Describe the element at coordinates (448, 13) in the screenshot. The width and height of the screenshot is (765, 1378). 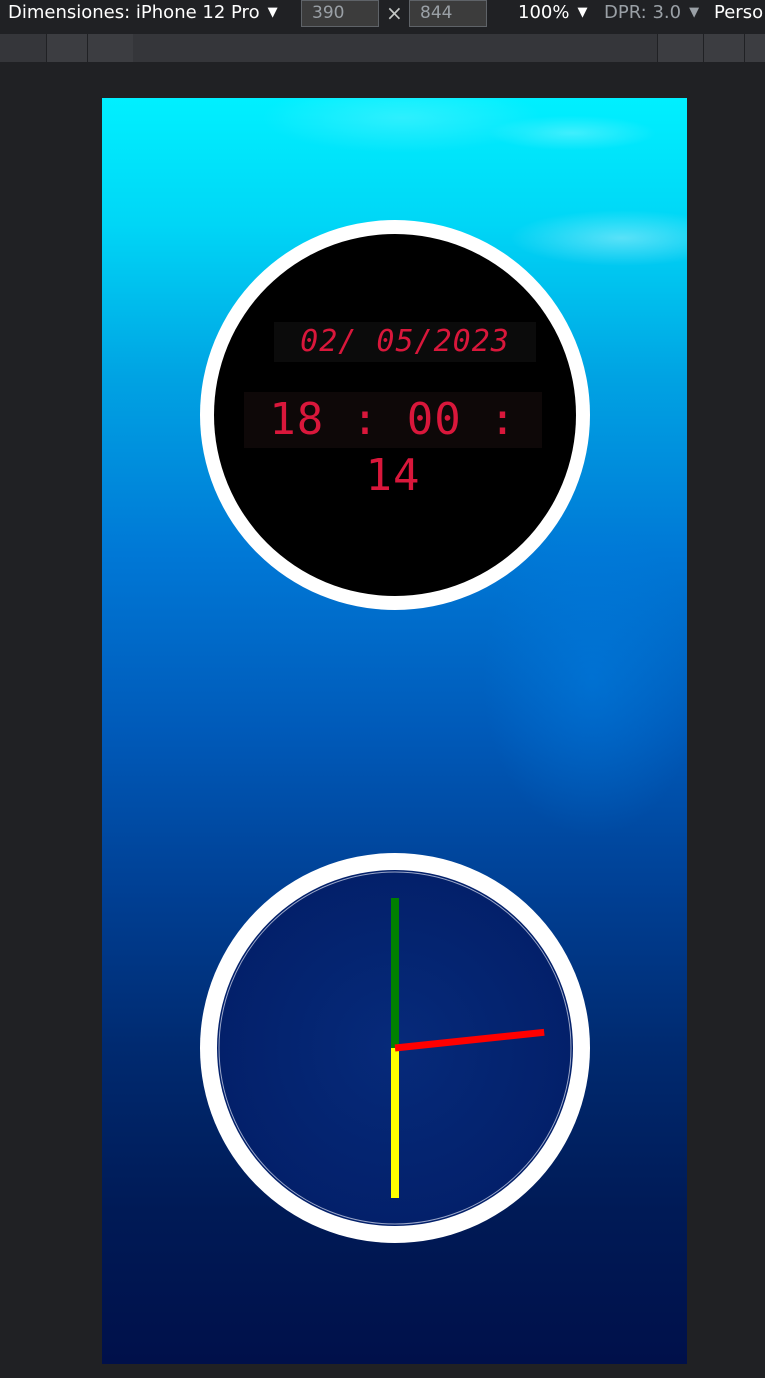
I see `height-input: 844` at that location.